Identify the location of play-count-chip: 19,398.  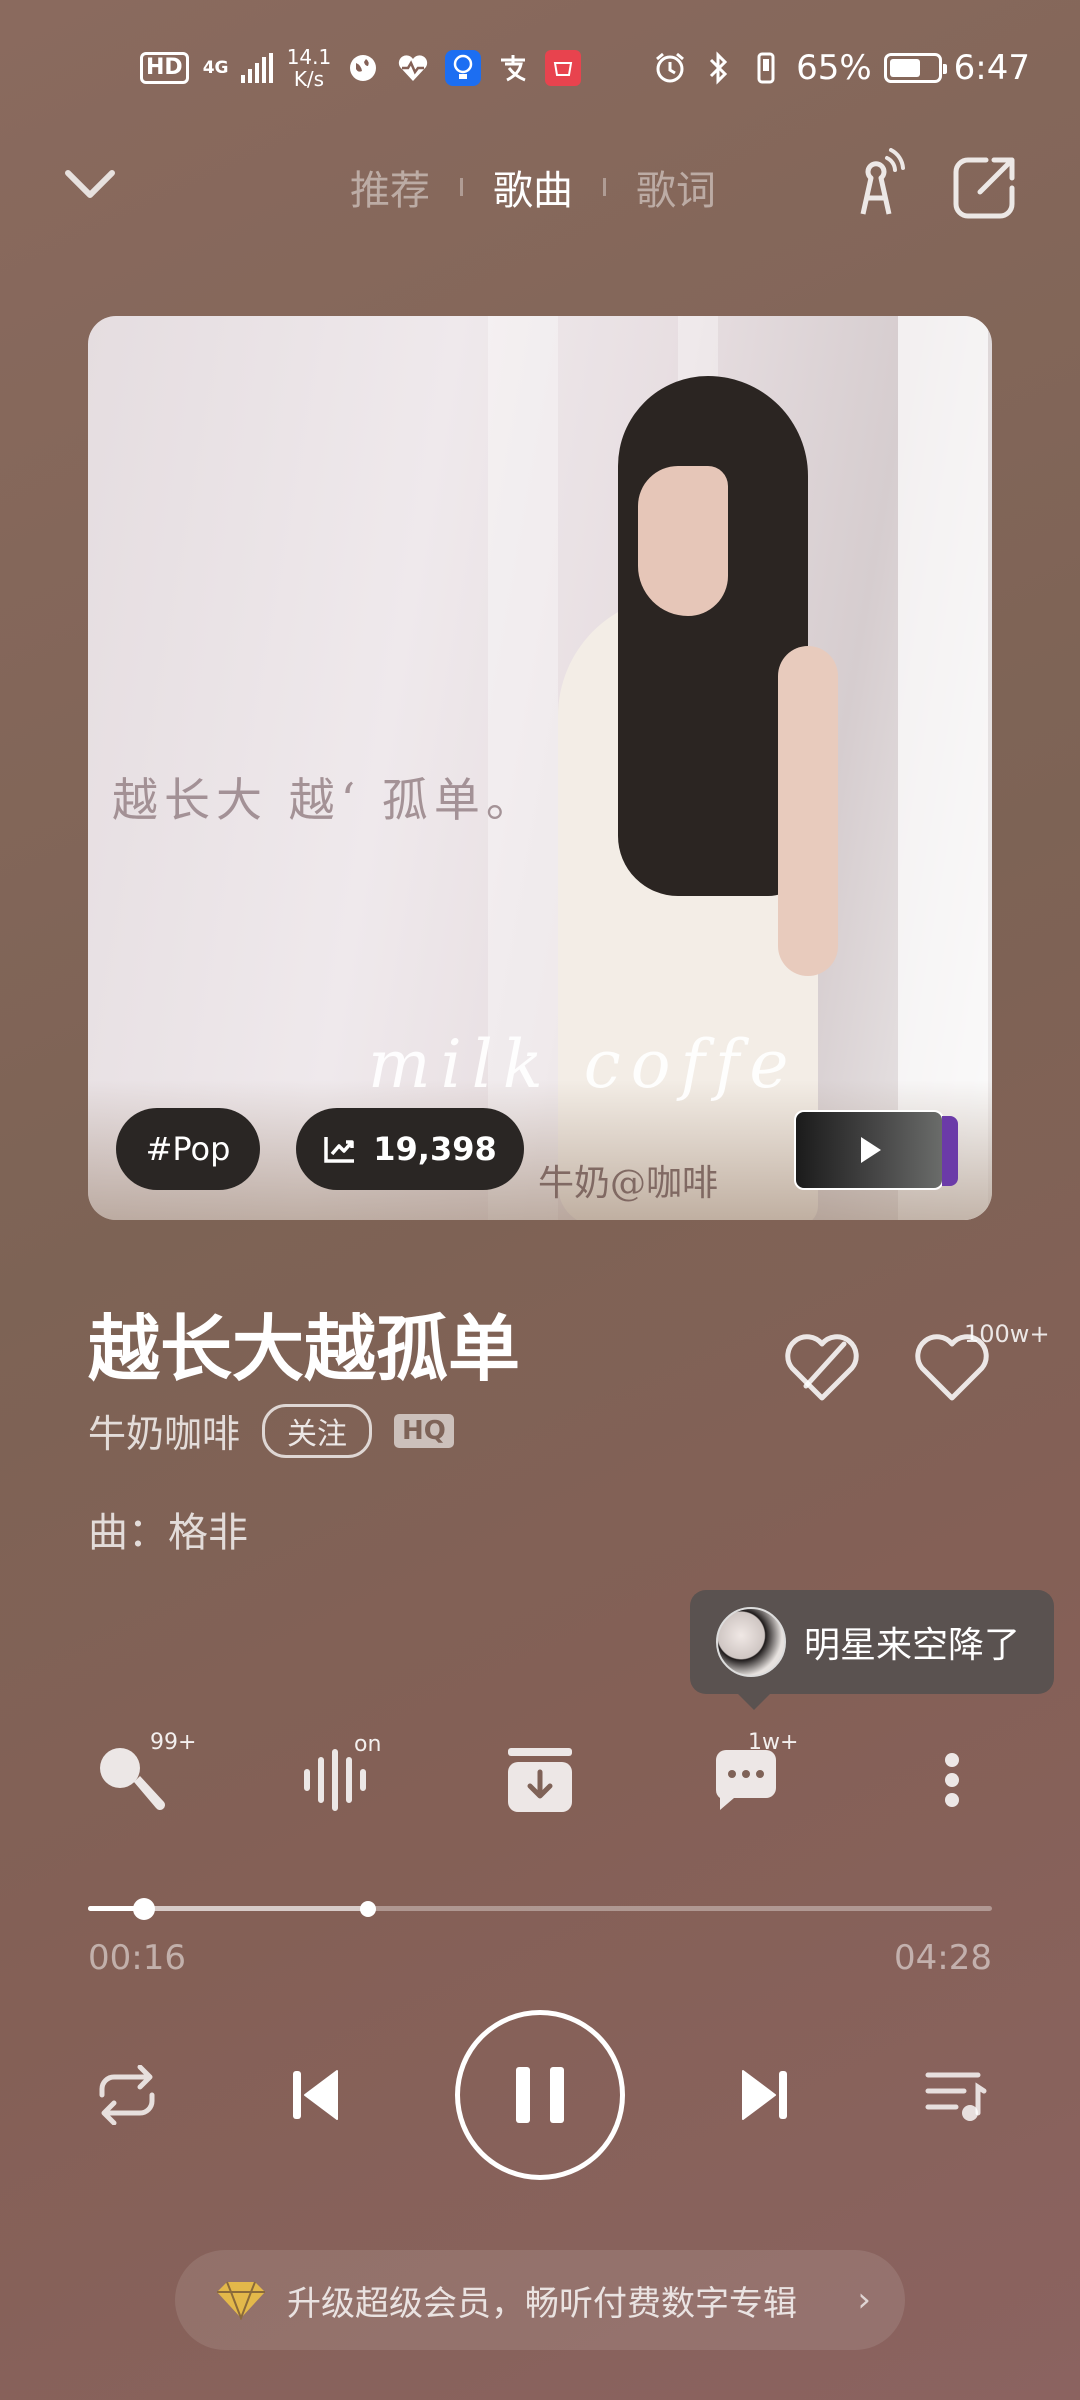
(410, 1149).